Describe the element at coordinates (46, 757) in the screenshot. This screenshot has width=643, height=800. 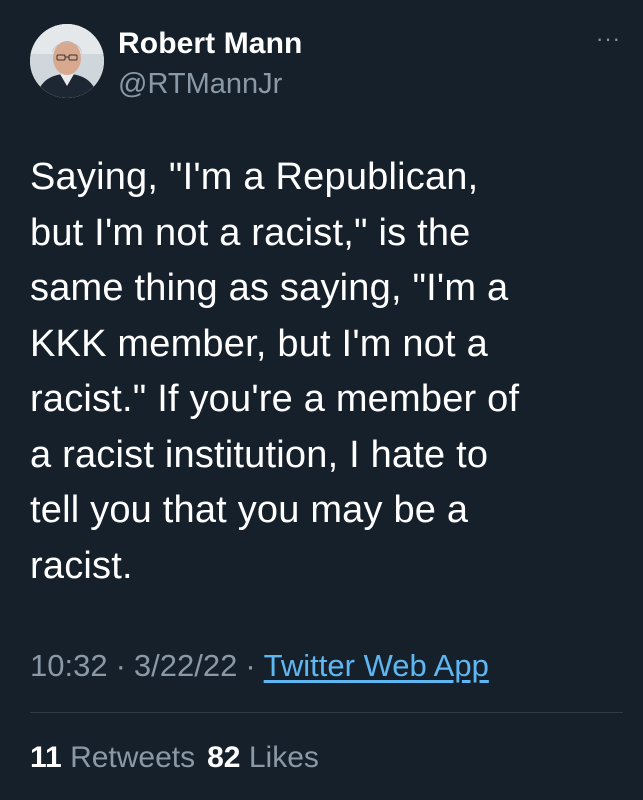
I see `retweets-count: 11` at that location.